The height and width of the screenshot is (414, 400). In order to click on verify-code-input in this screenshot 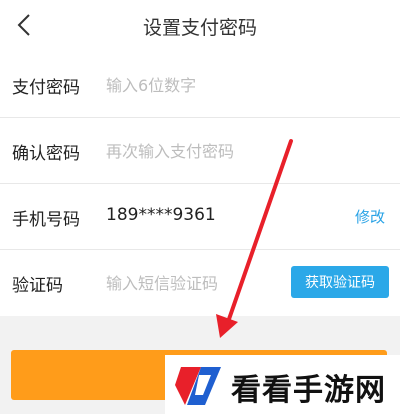, I will do `click(191, 283)`.